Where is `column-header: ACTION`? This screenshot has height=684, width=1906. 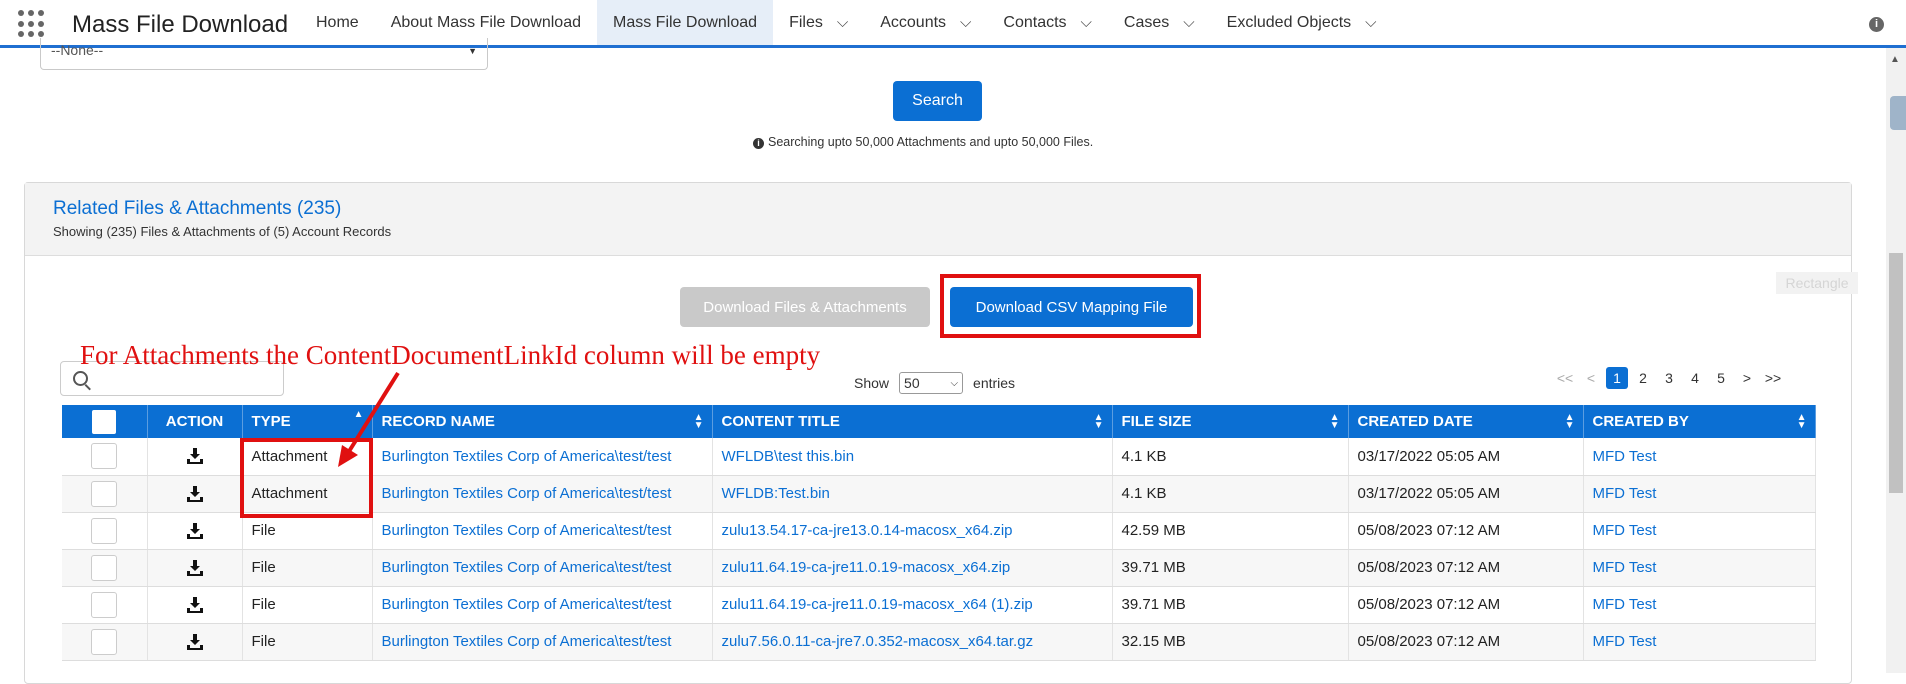
column-header: ACTION is located at coordinates (195, 421).